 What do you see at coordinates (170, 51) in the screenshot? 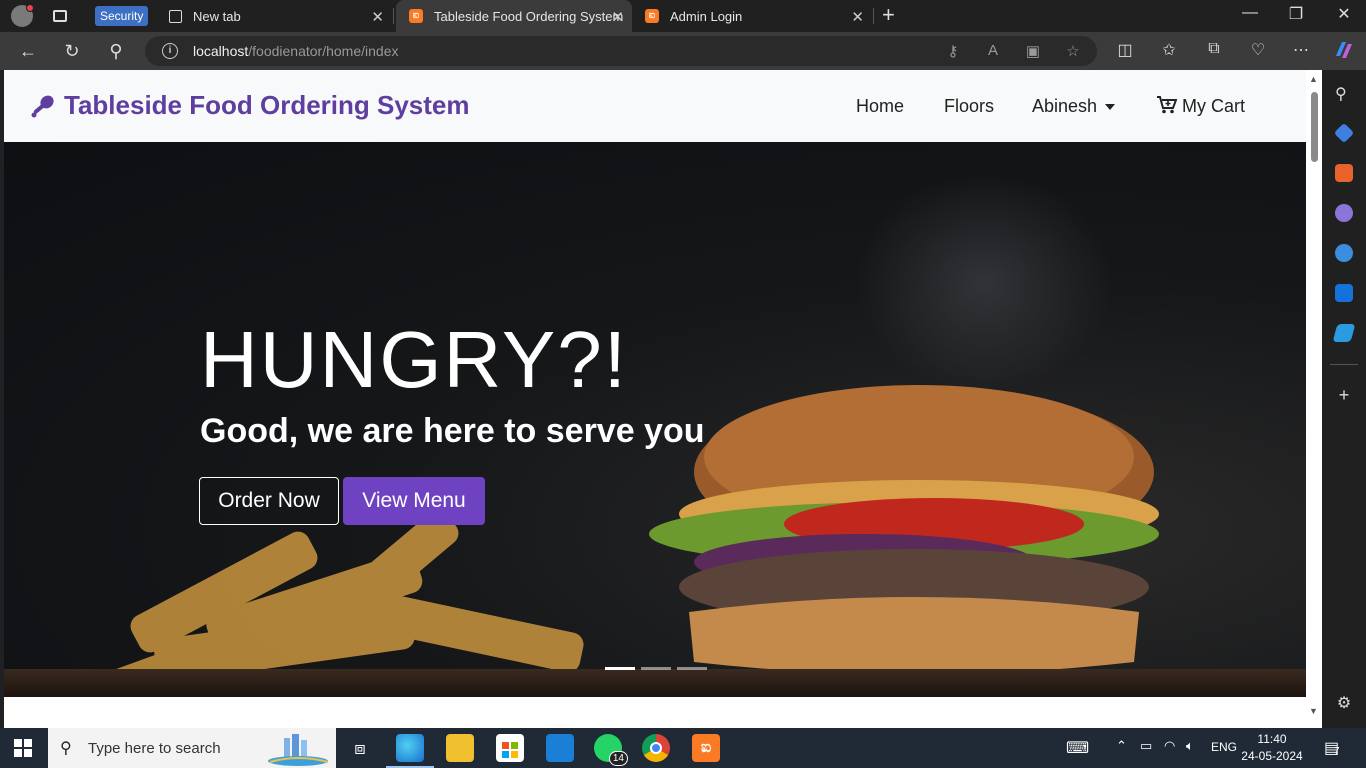
I see `site-info-icon: i` at bounding box center [170, 51].